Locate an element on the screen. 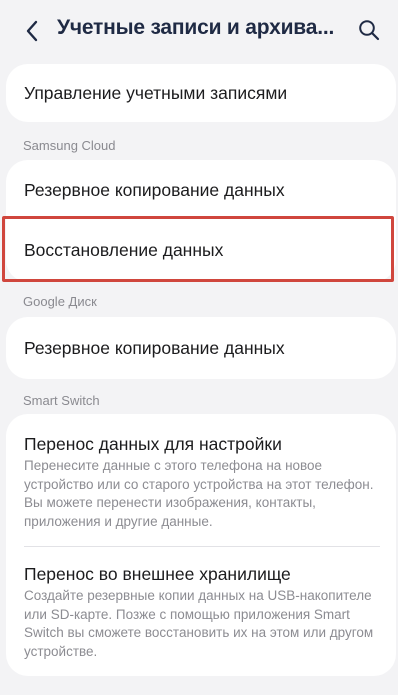  section-label-google-drive: Google Диск is located at coordinates (60, 301).